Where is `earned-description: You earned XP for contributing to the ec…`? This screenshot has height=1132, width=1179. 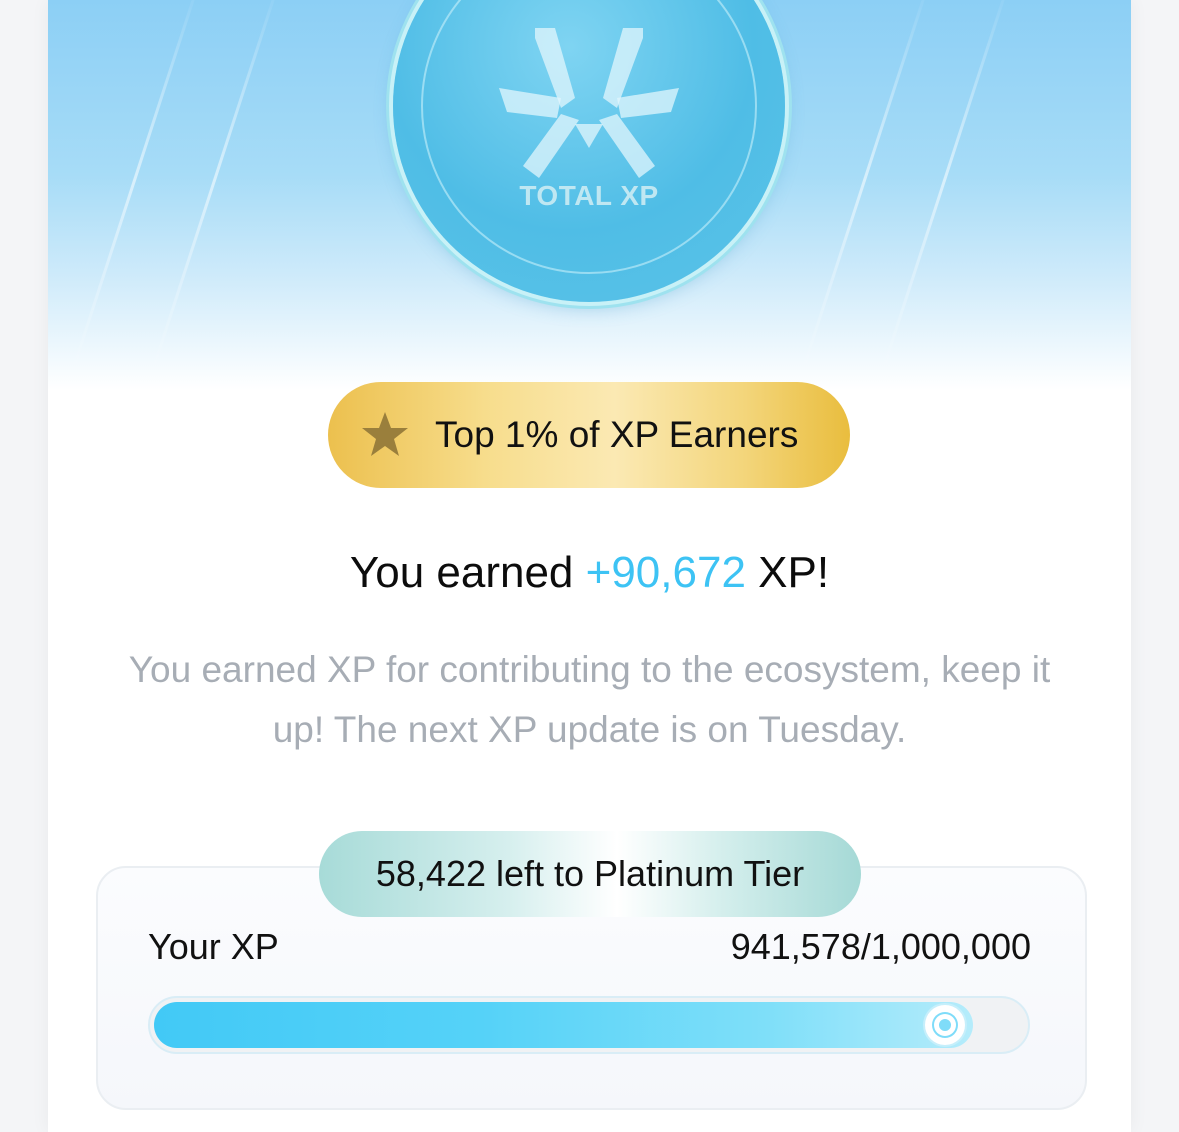 earned-description: You earned XP for contributing to the ec… is located at coordinates (589, 699).